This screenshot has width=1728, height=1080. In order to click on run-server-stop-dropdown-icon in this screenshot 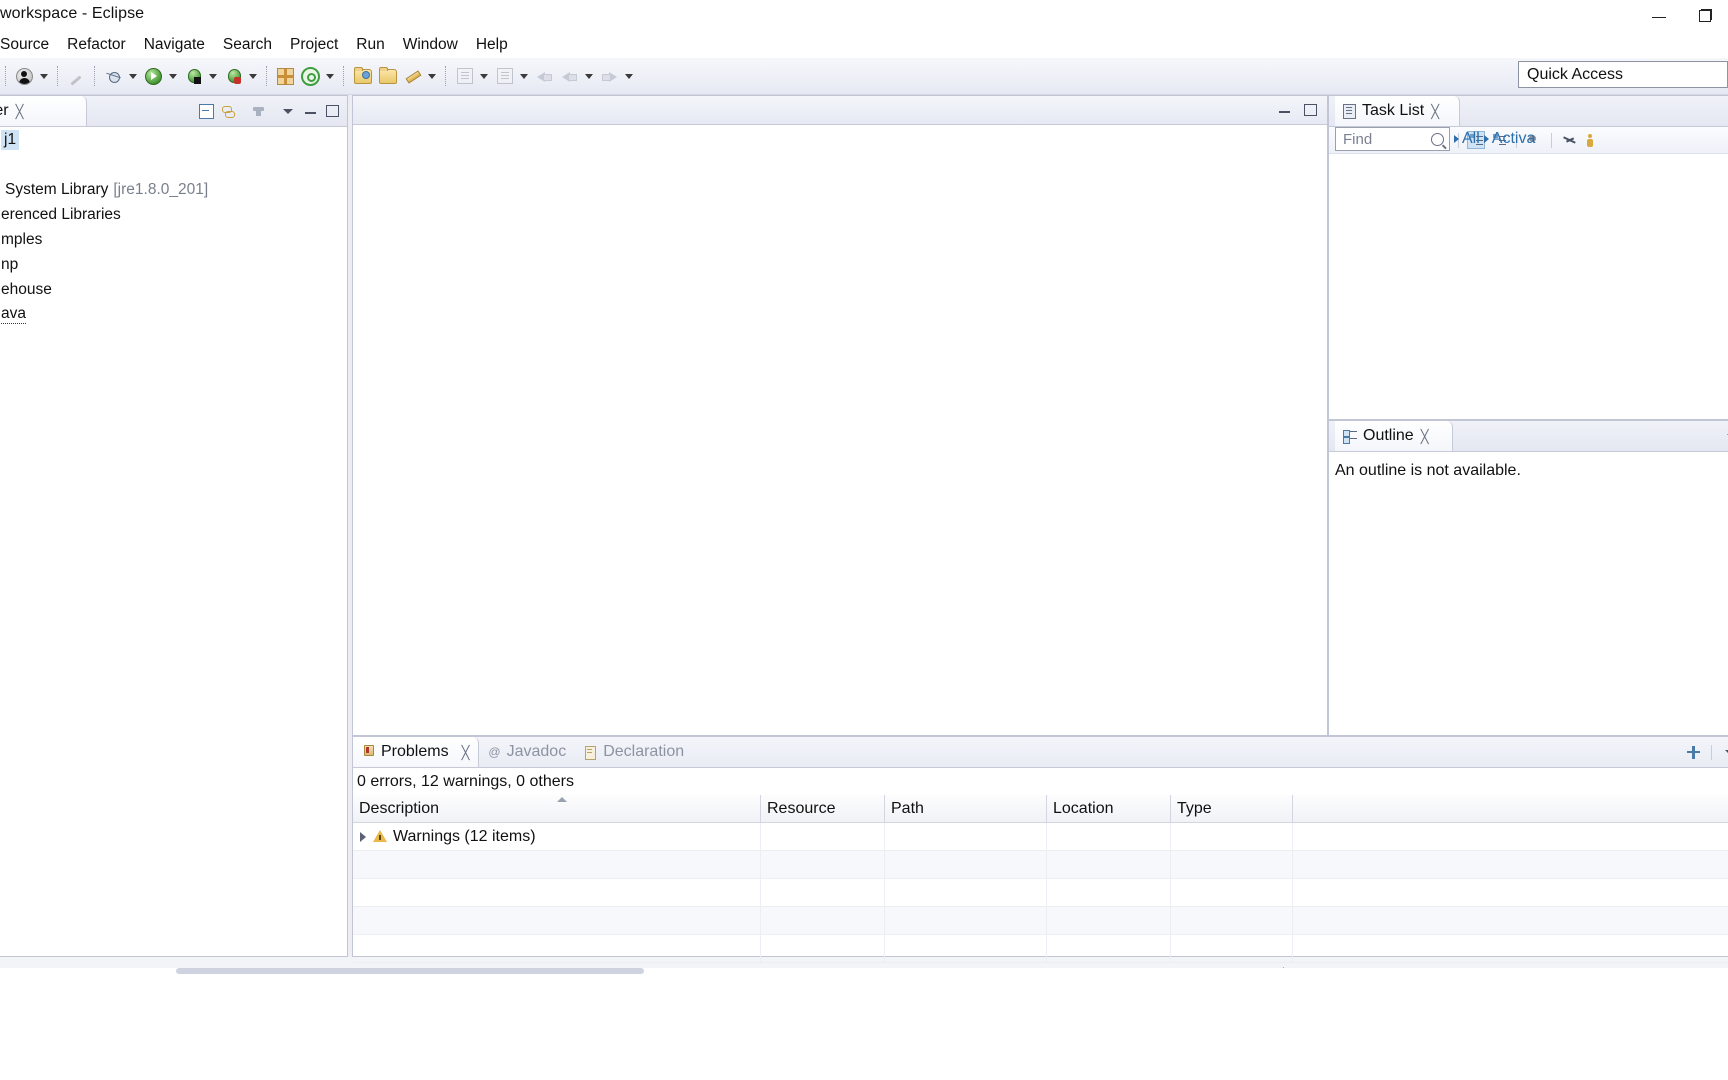, I will do `click(252, 76)`.